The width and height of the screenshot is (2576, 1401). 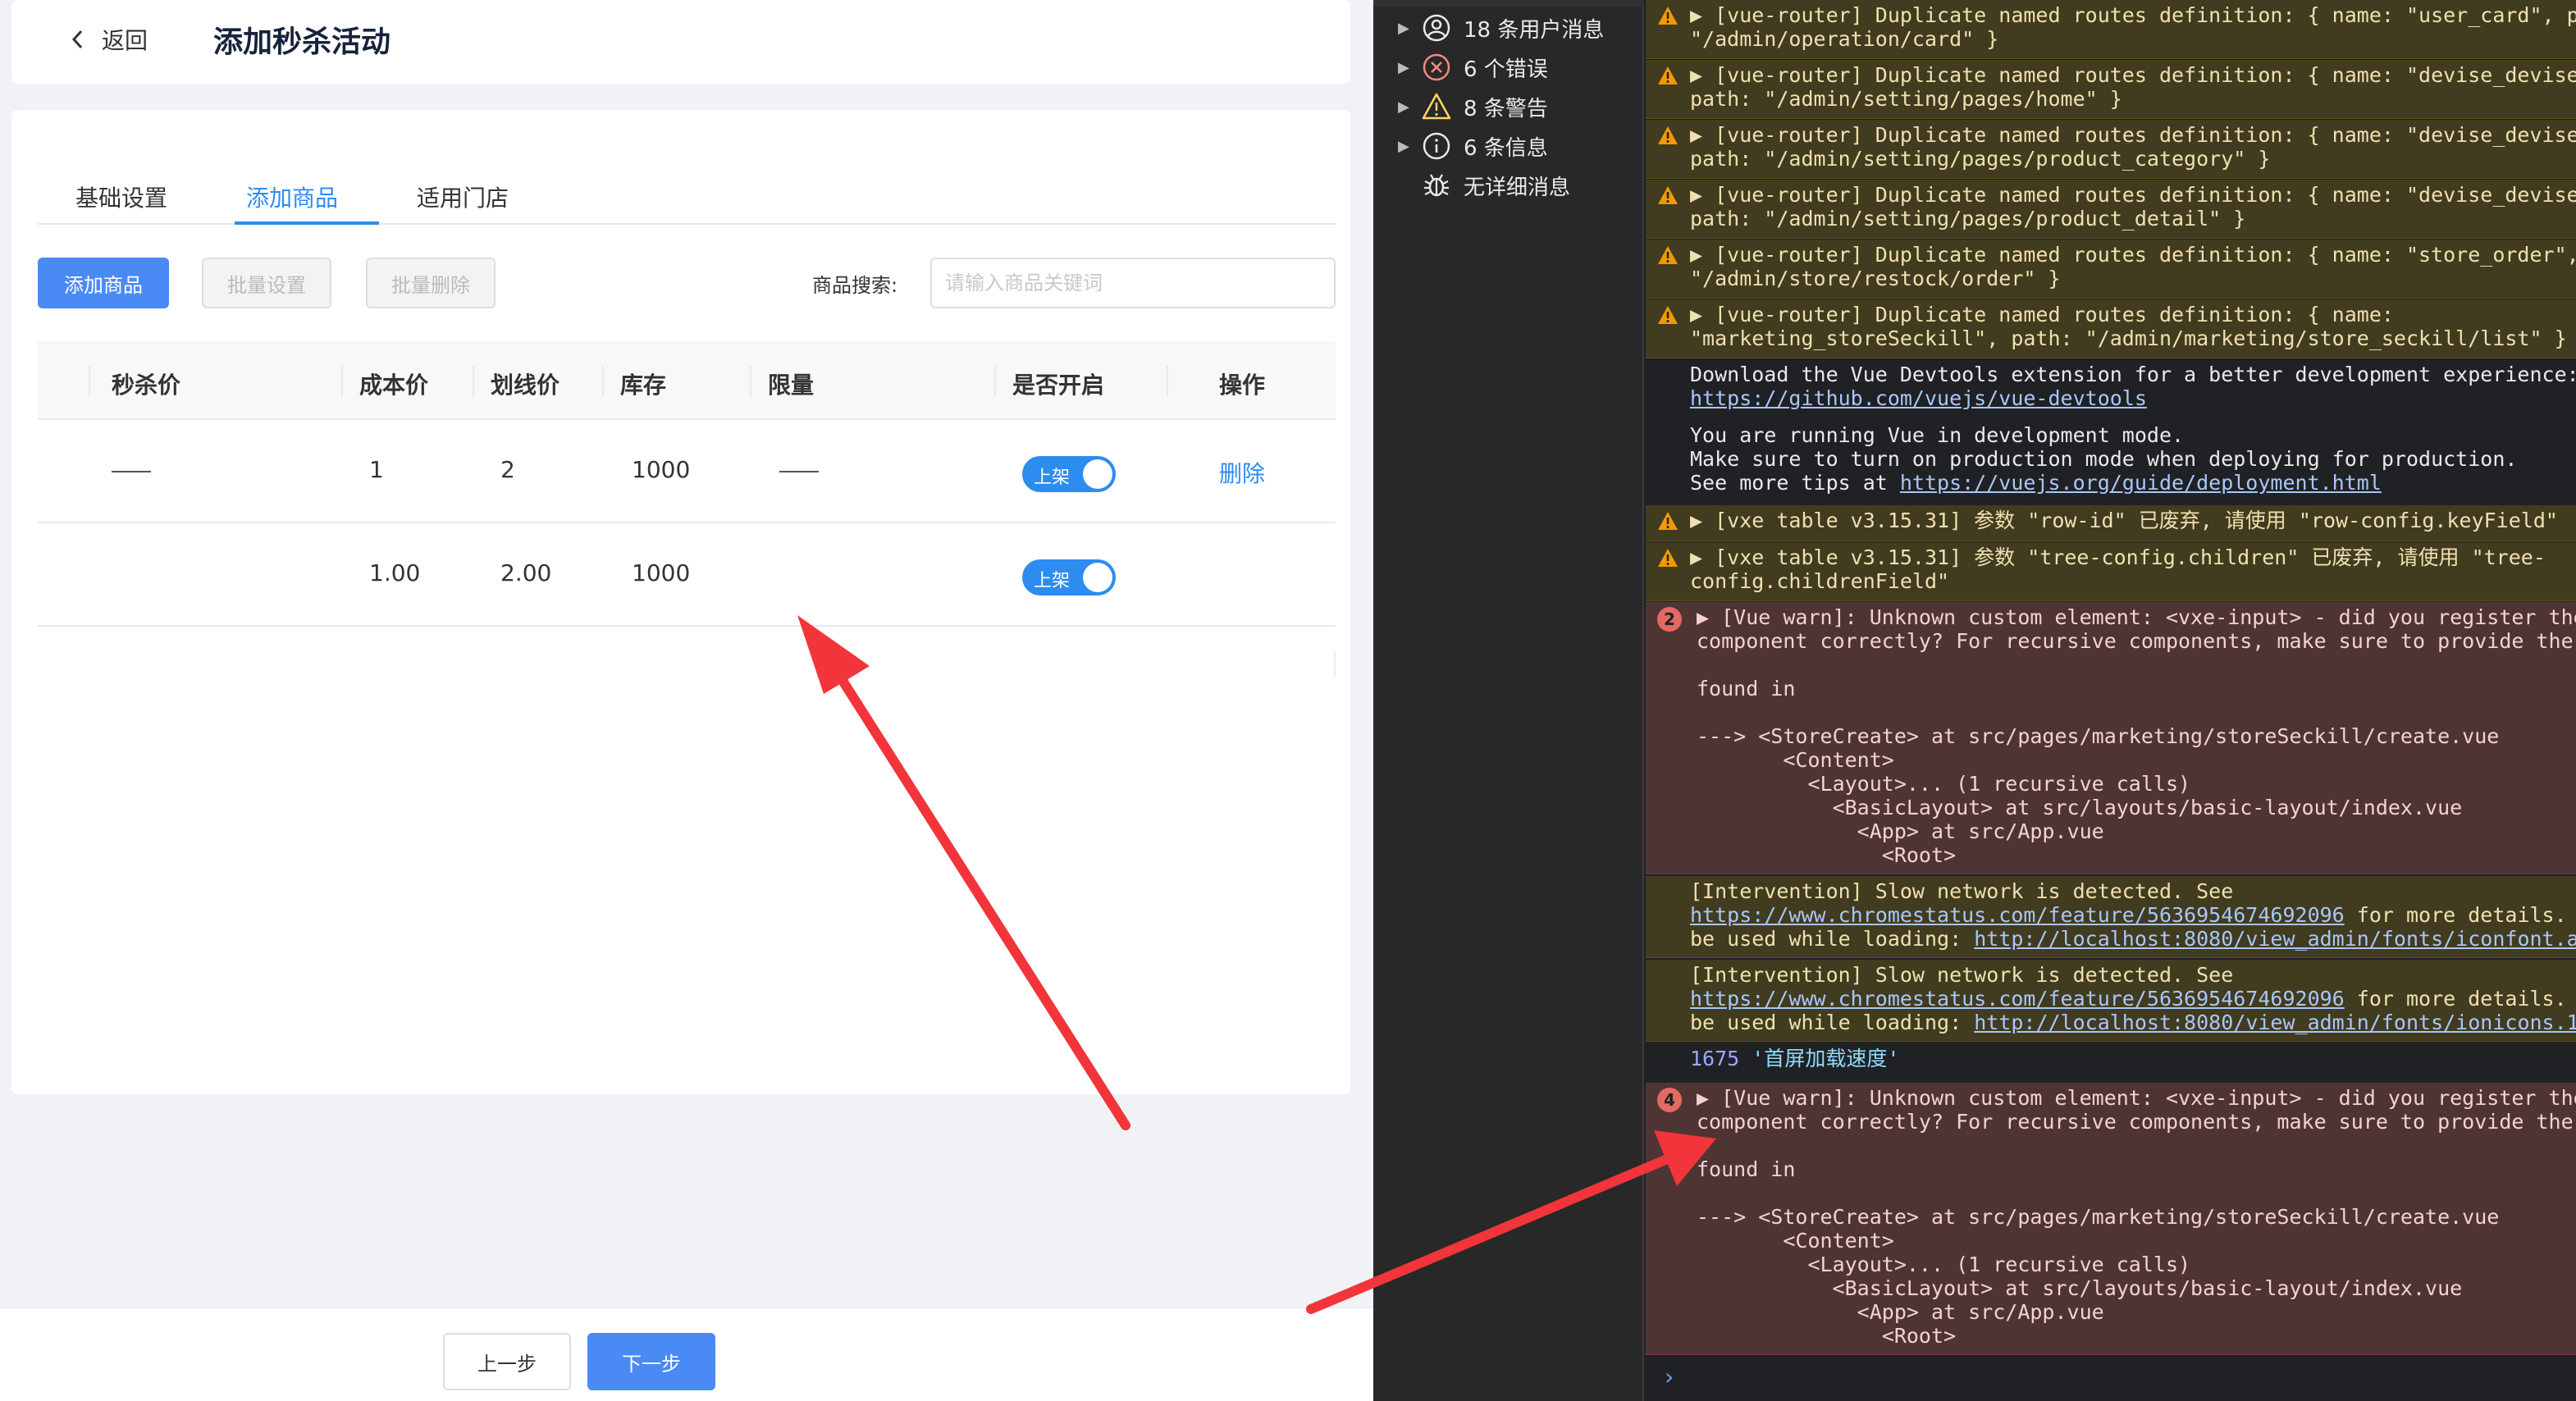 I want to click on back-label: 返回, so click(x=125, y=40).